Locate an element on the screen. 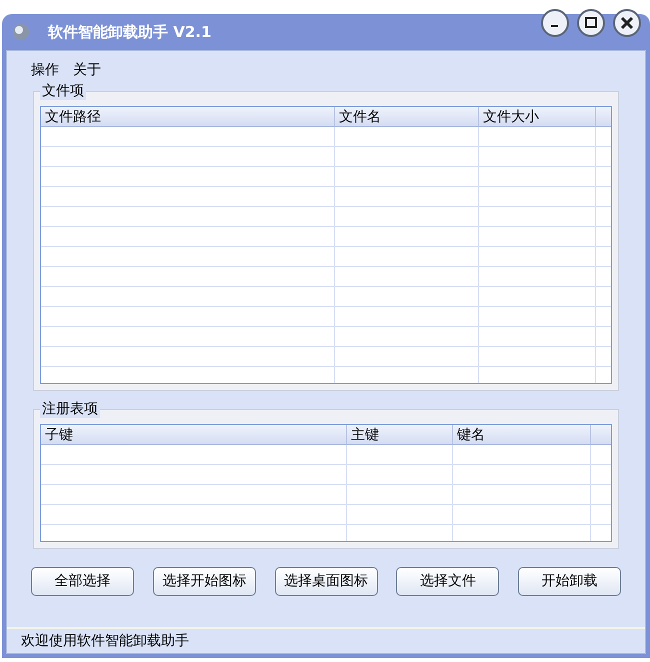 This screenshot has height=662, width=650. app-icon is located at coordinates (21, 32).